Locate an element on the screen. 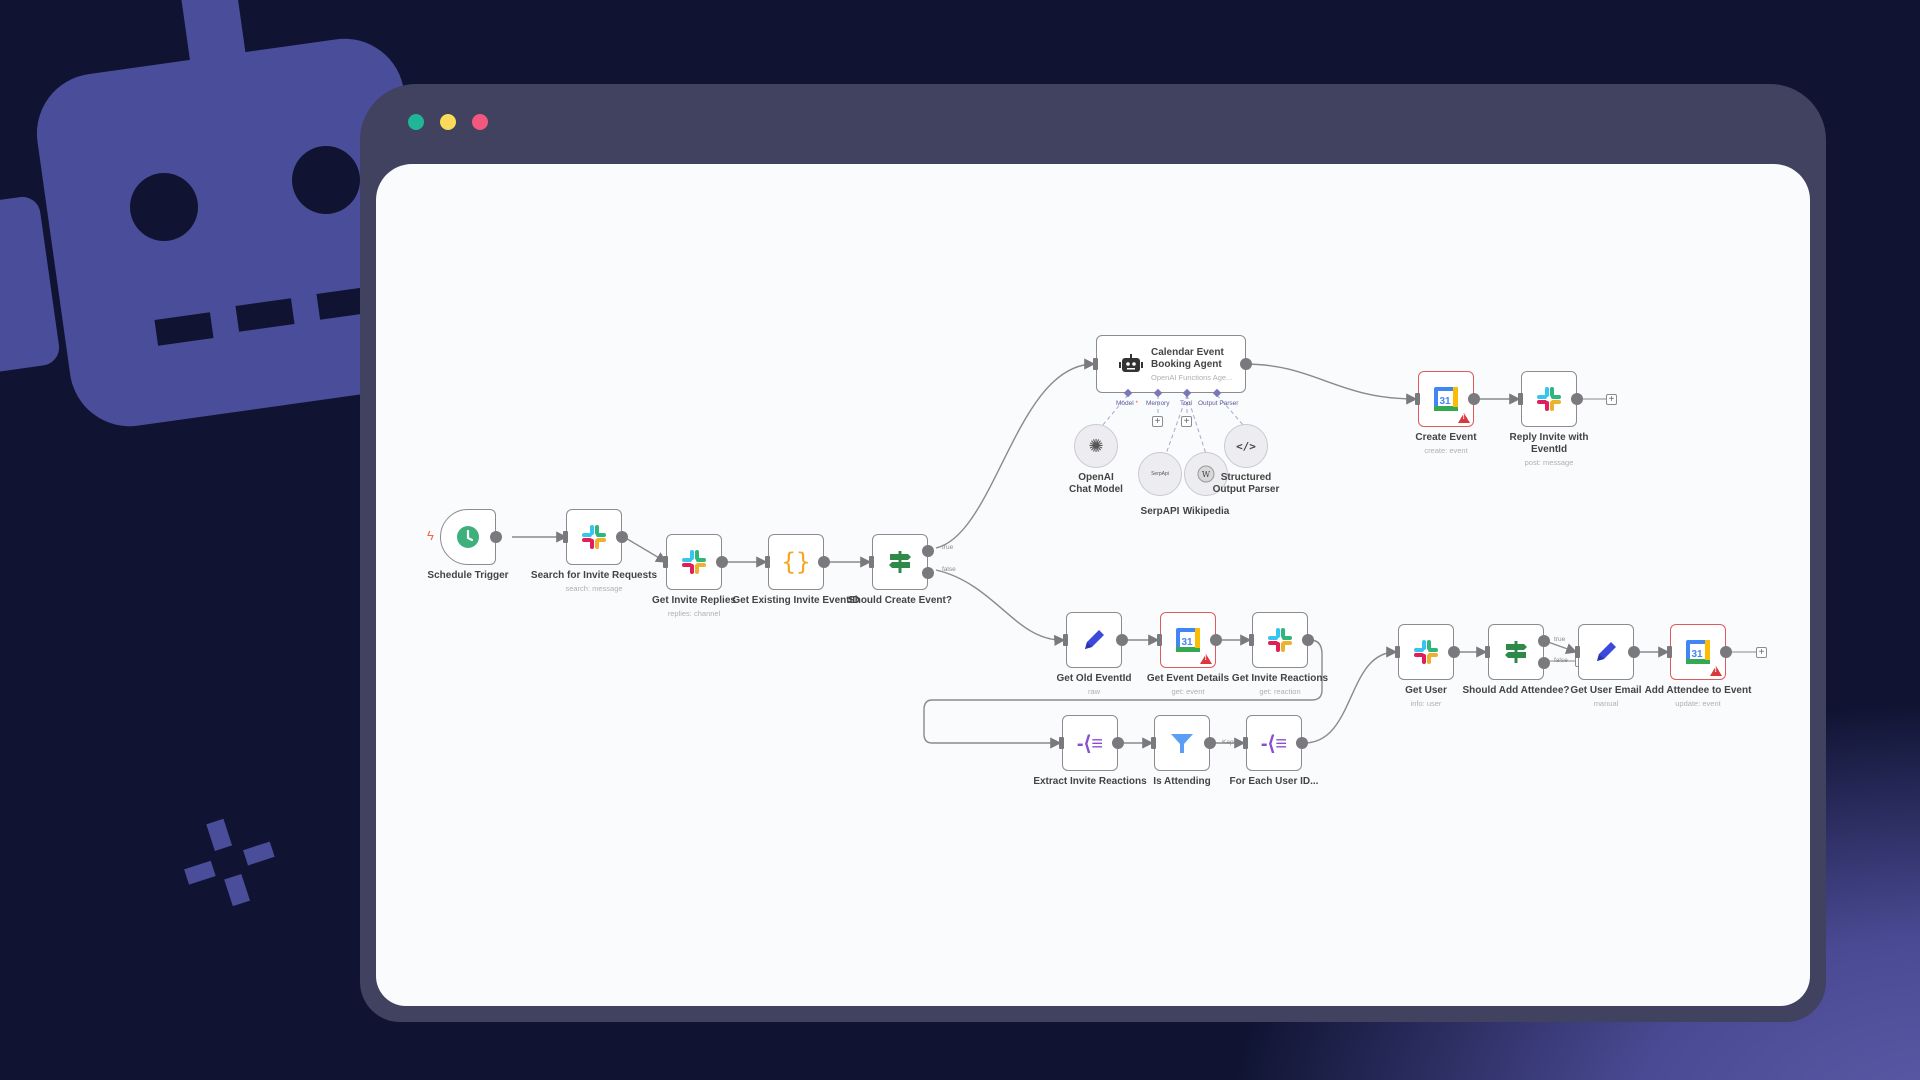 This screenshot has height=1080, width=1920. node-get-invite-replies is located at coordinates (695, 562).